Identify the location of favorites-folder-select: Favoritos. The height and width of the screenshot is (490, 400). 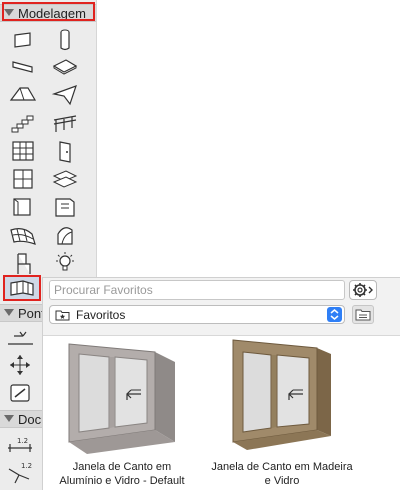
(197, 314).